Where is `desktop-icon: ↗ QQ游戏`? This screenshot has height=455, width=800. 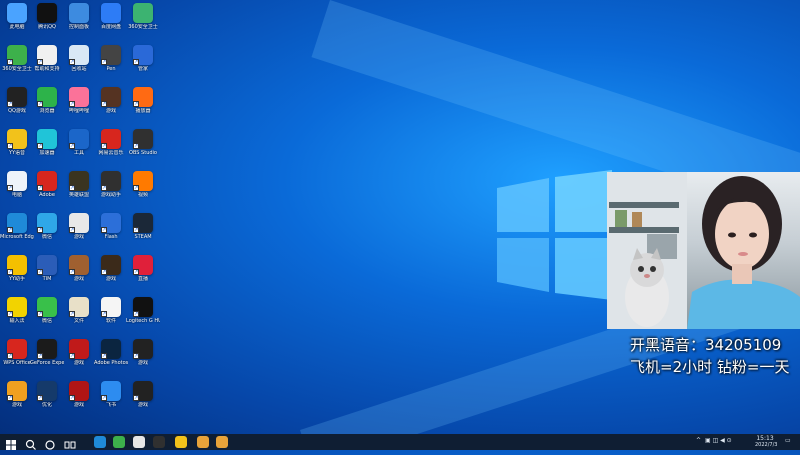 desktop-icon: ↗ QQ游戏 is located at coordinates (17, 100).